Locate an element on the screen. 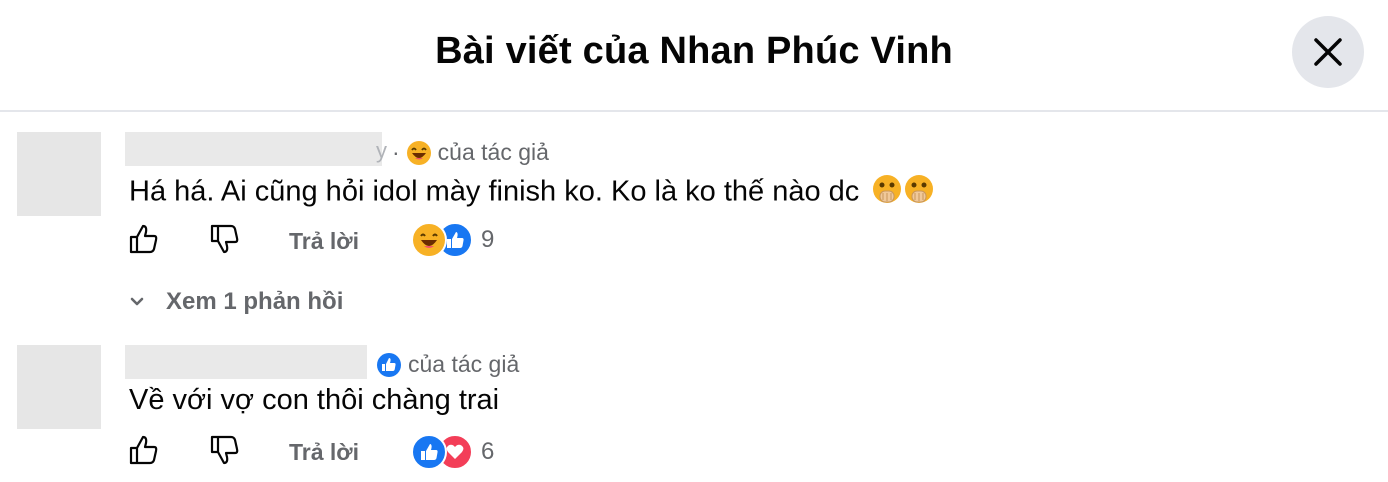 The image size is (1388, 482). laughing-emoji-icon is located at coordinates (418, 152).